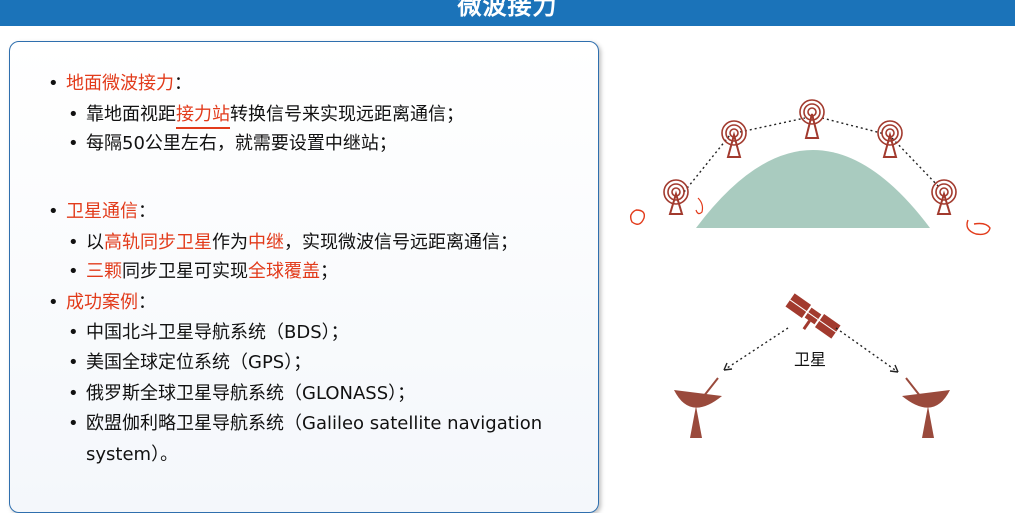 This screenshot has width=1015, height=513. What do you see at coordinates (810, 359) in the screenshot?
I see `satellite-label: 卫星` at bounding box center [810, 359].